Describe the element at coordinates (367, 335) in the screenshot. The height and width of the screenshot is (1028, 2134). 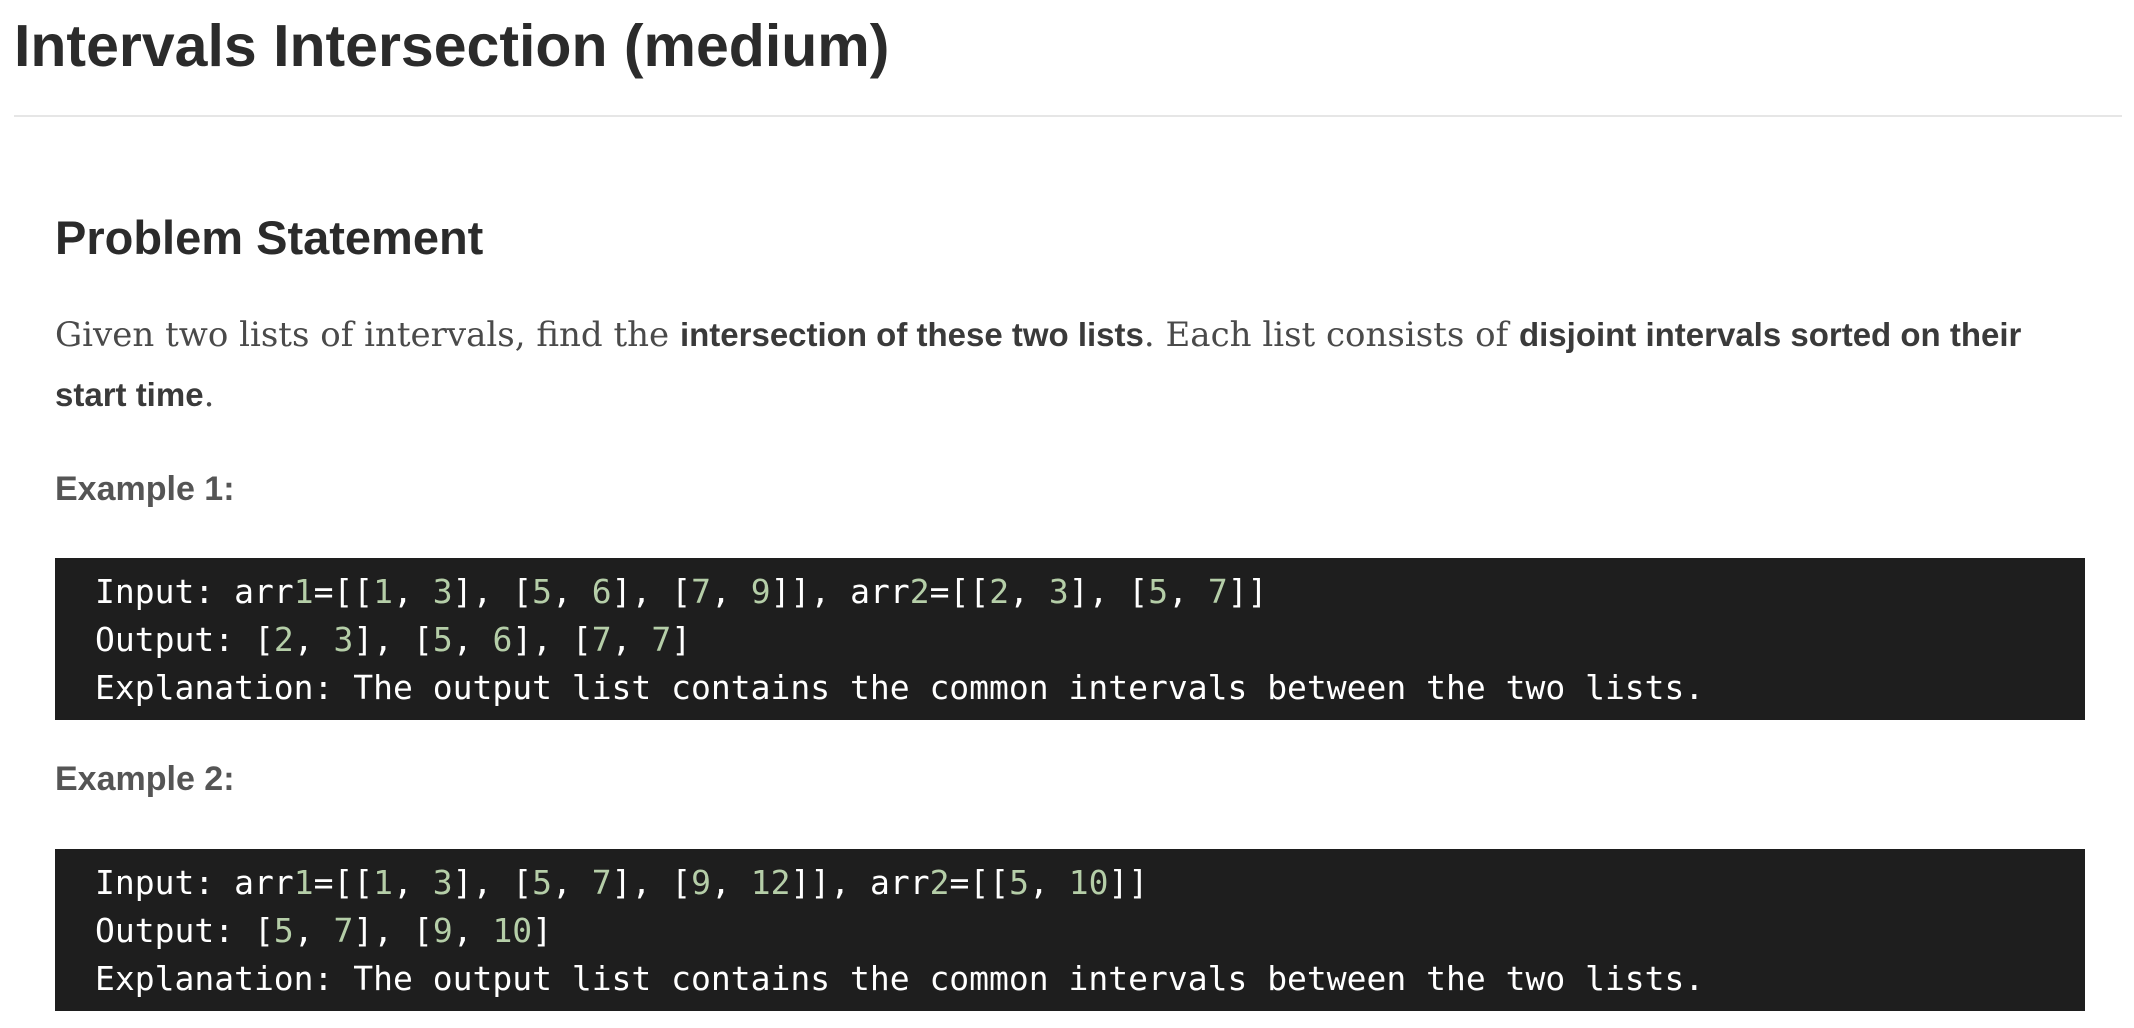
I see `statement-text-part1: Given two lists of intervals, find the` at that location.